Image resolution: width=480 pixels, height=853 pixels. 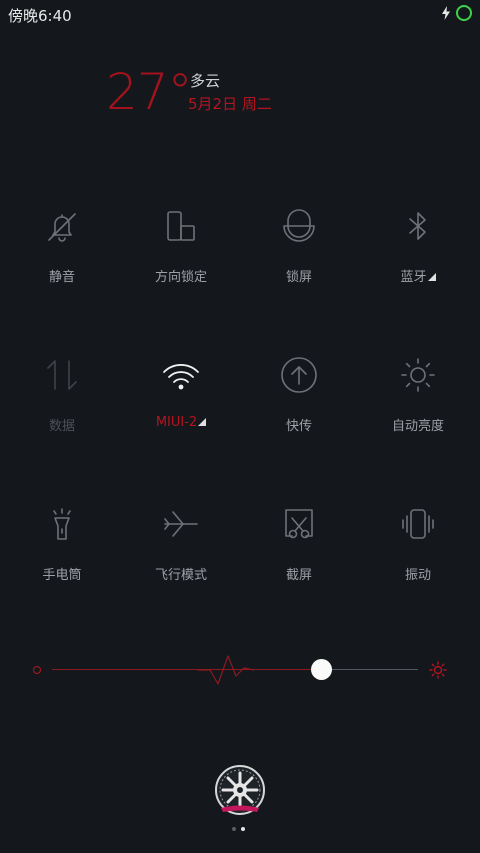 What do you see at coordinates (418, 375) in the screenshot?
I see `auto-brightness-icon` at bounding box center [418, 375].